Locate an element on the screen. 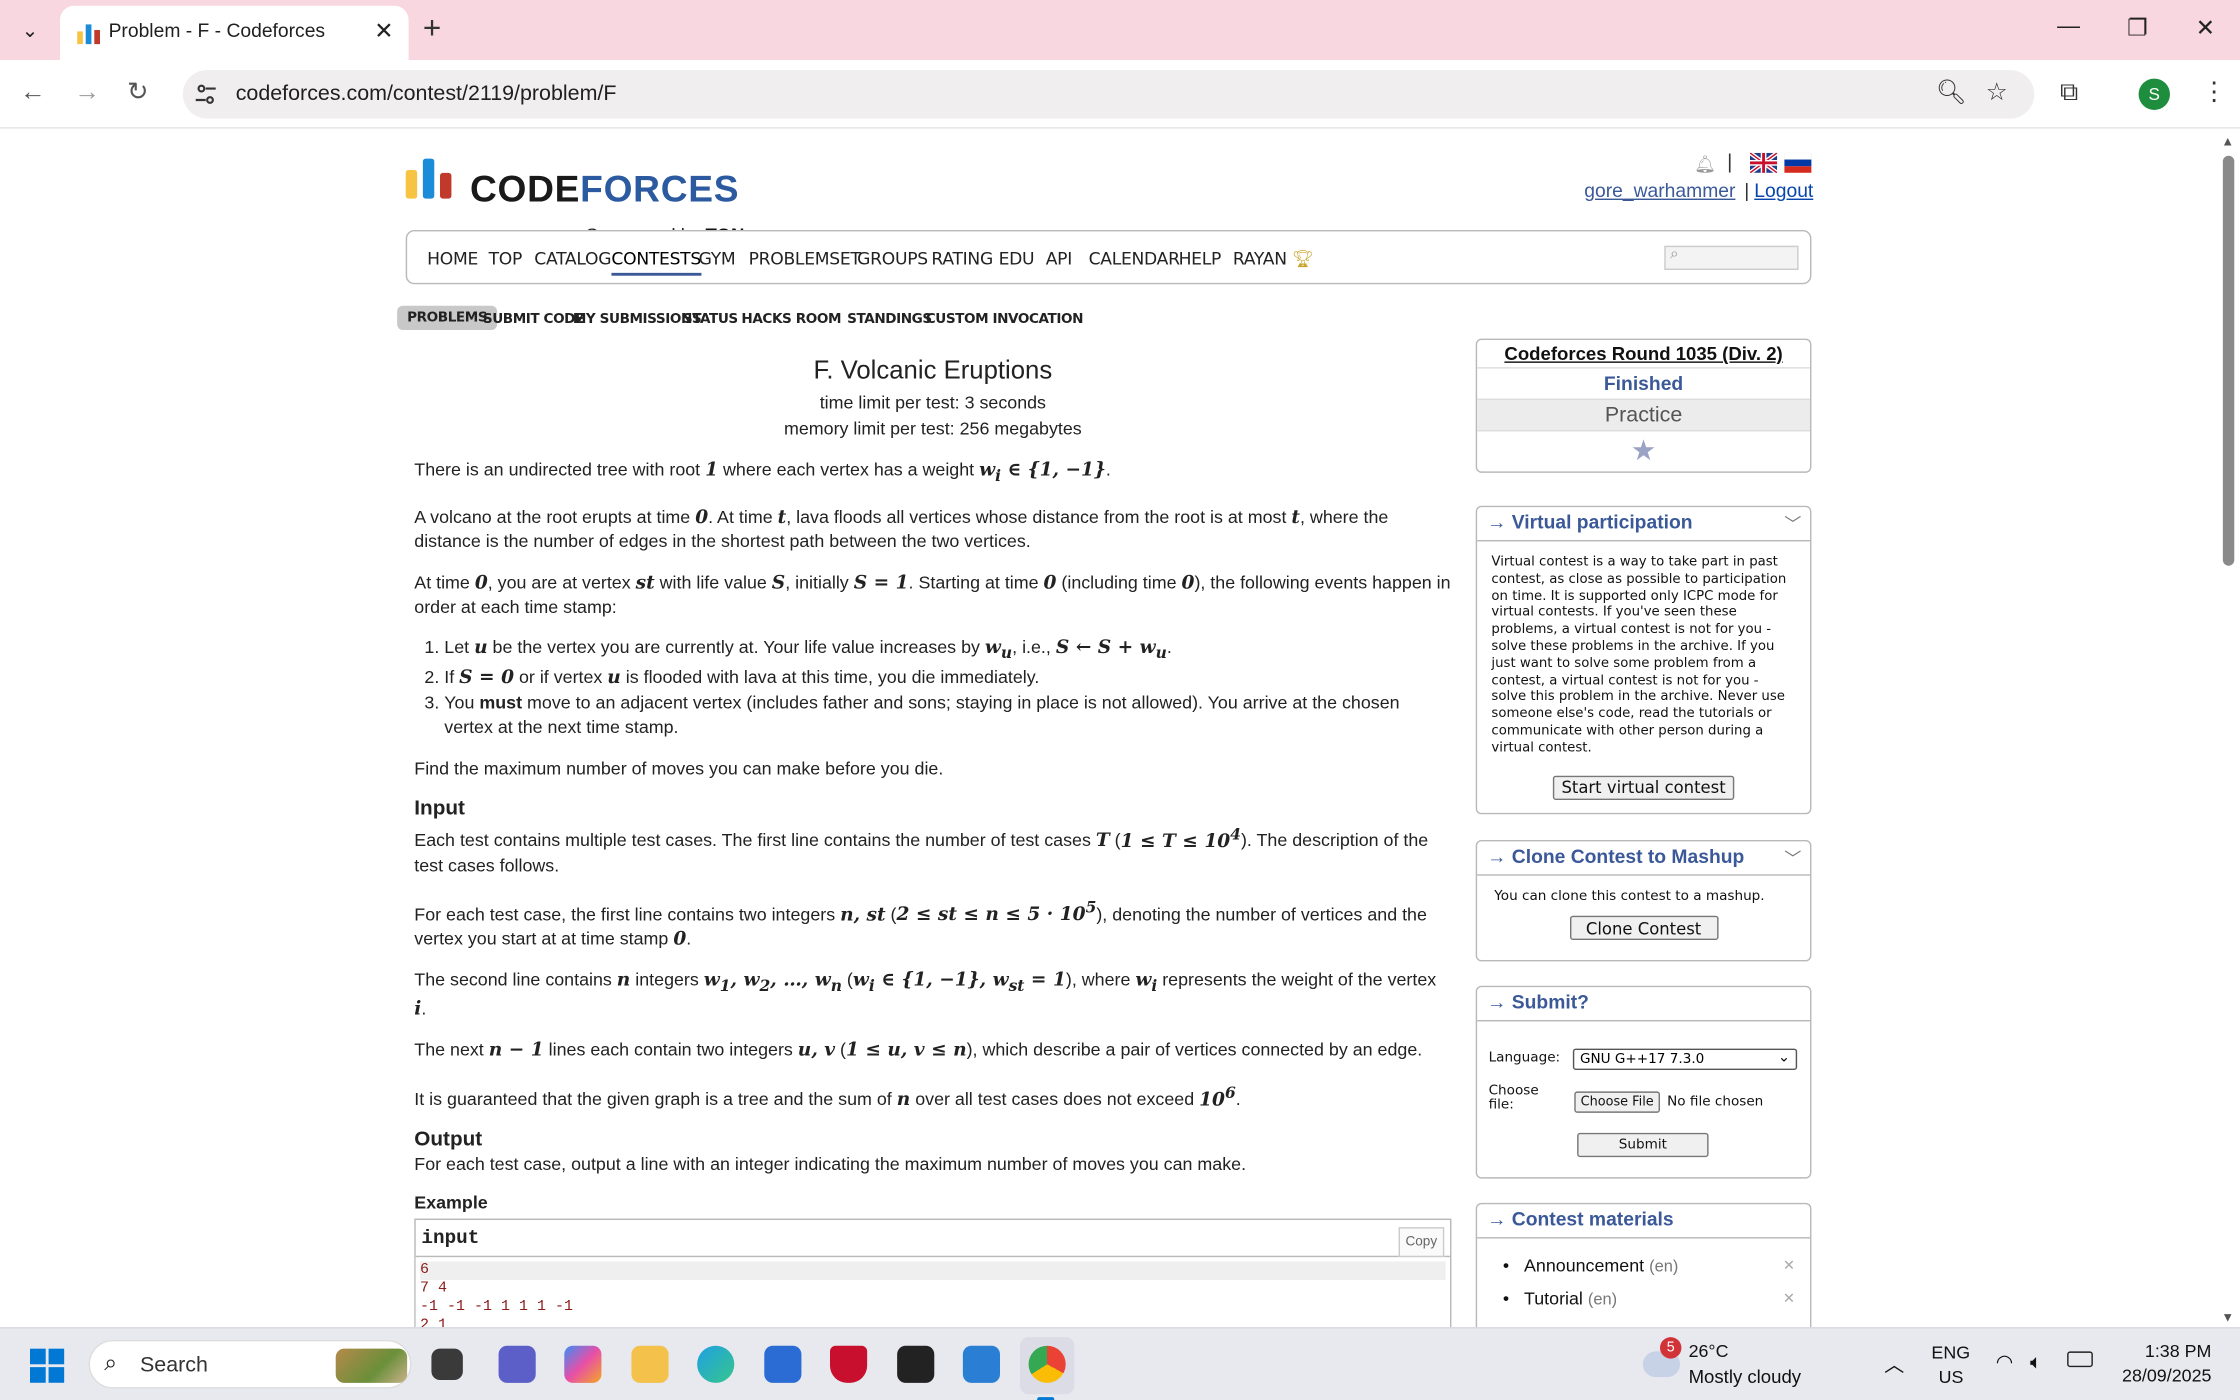  profile-avatar: S is located at coordinates (2154, 94).